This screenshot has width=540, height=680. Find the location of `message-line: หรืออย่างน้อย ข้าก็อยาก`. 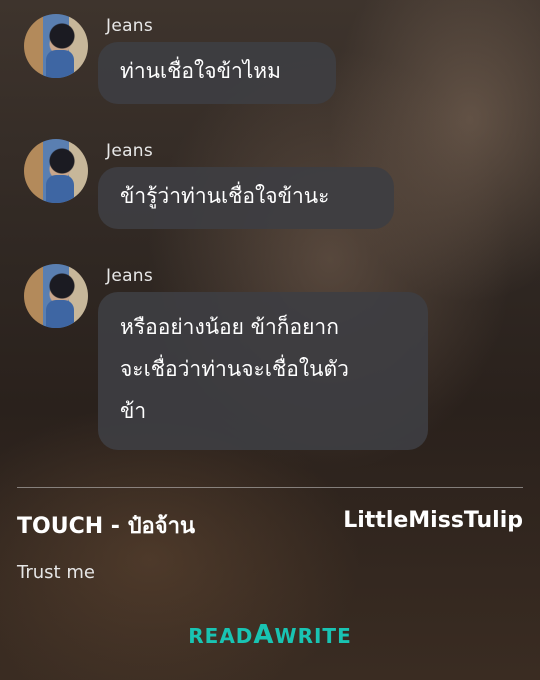

message-line: หรืออย่างน้อย ข้าก็อยาก is located at coordinates (229, 327).